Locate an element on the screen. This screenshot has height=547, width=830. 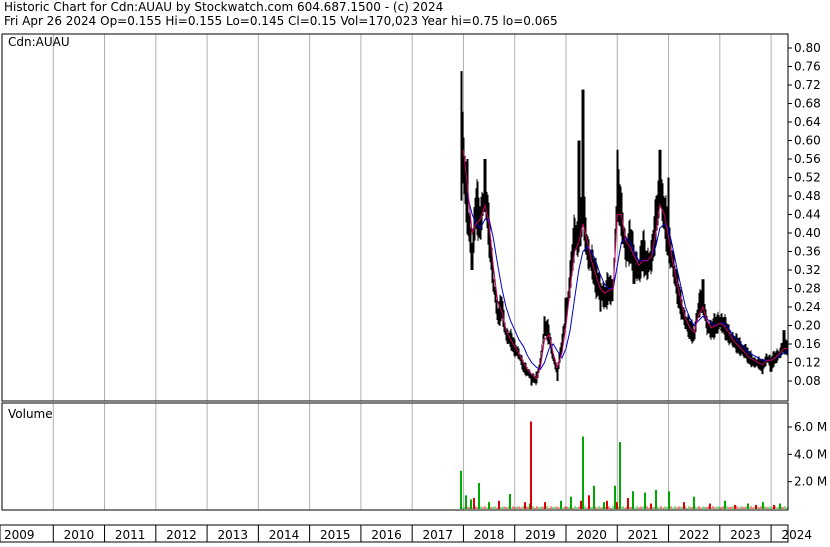
price-y-tick-label: 0.76 is located at coordinates (807, 67).